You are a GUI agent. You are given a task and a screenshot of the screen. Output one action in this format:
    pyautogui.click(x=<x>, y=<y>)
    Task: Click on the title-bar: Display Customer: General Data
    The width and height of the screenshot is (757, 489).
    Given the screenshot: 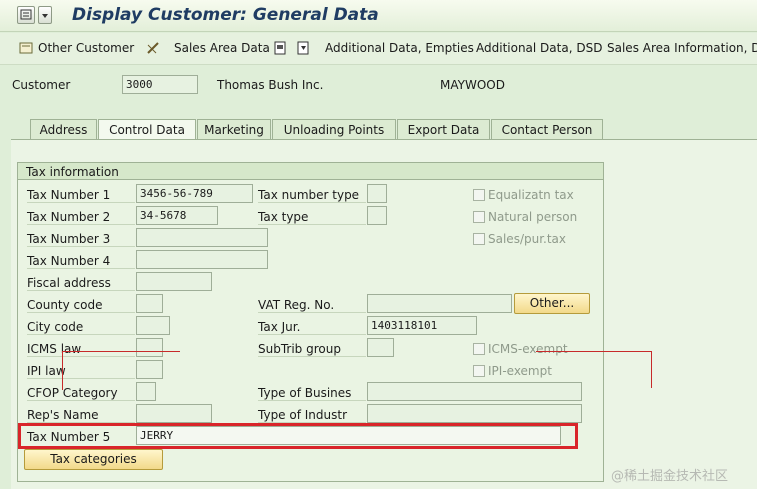 What is the action you would take?
    pyautogui.click(x=378, y=16)
    